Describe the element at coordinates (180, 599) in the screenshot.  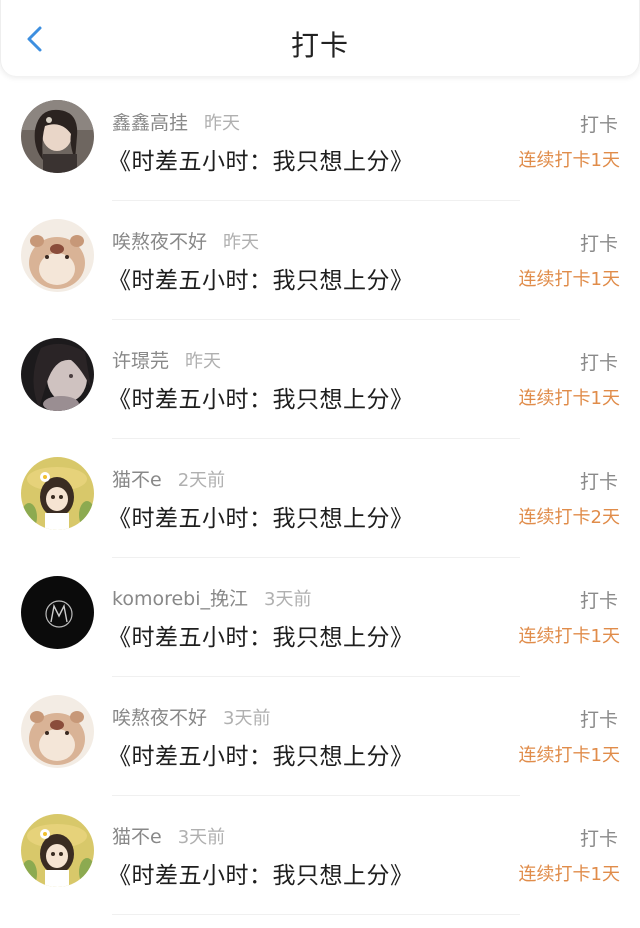
I see `user-name: komorebi_挽江` at that location.